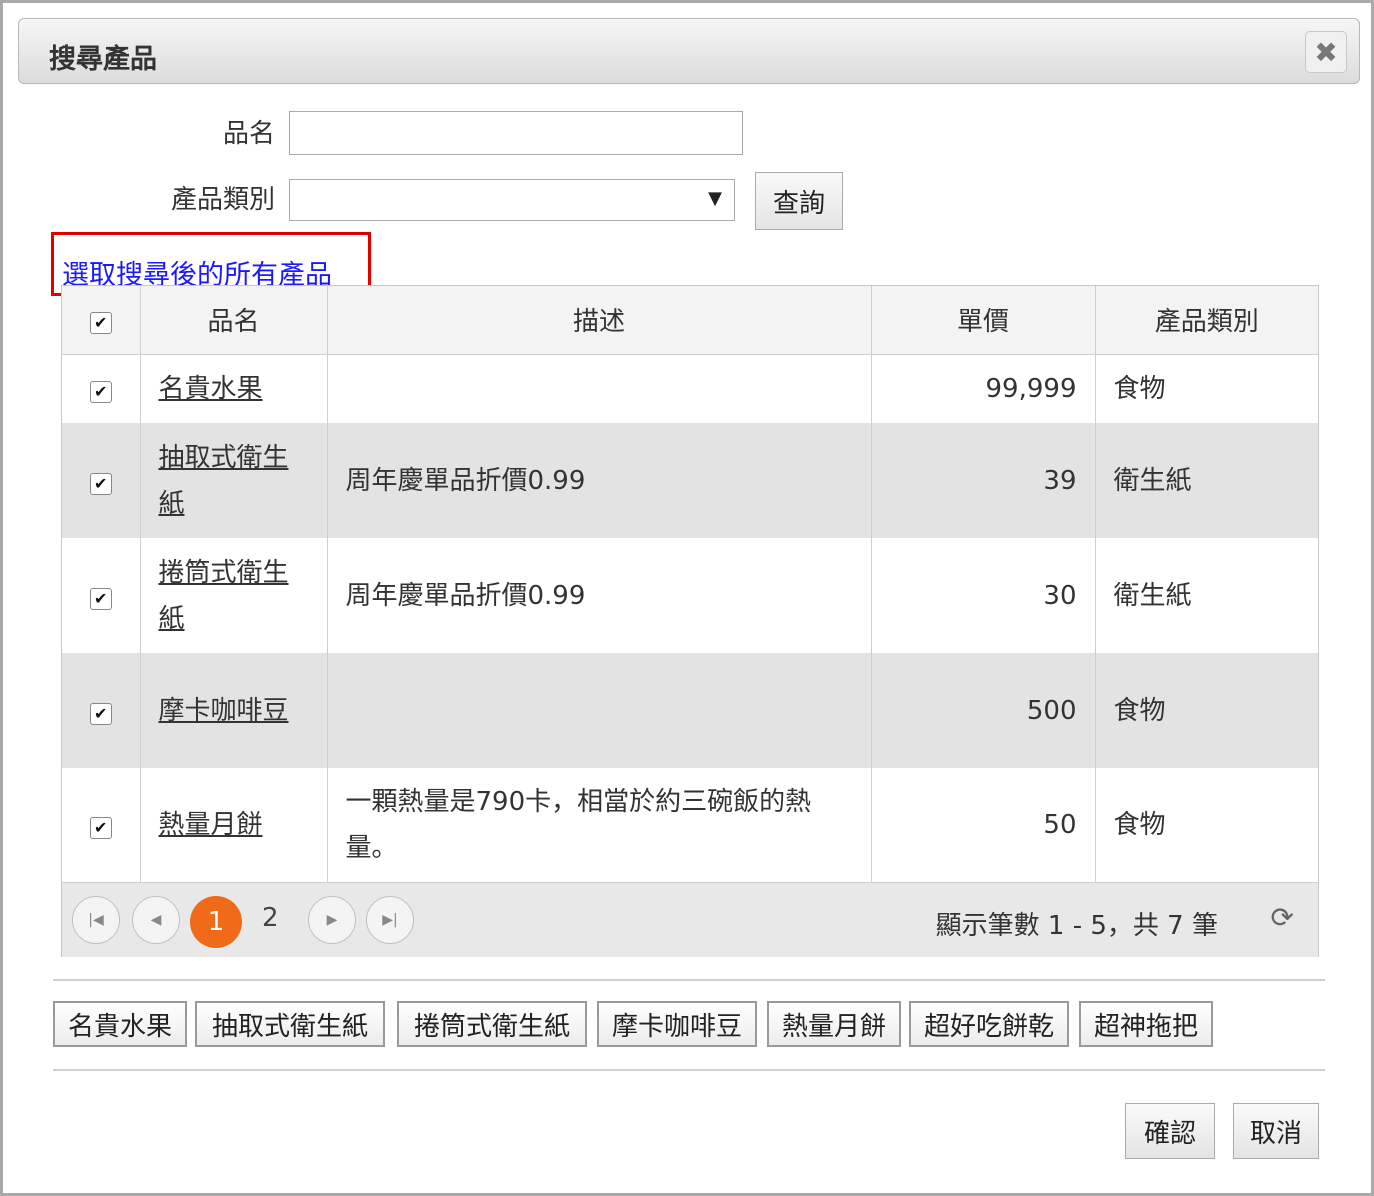 The image size is (1374, 1196). Describe the element at coordinates (677, 1024) in the screenshot. I see `selected-item-chip: 摩卡咖啡豆` at that location.